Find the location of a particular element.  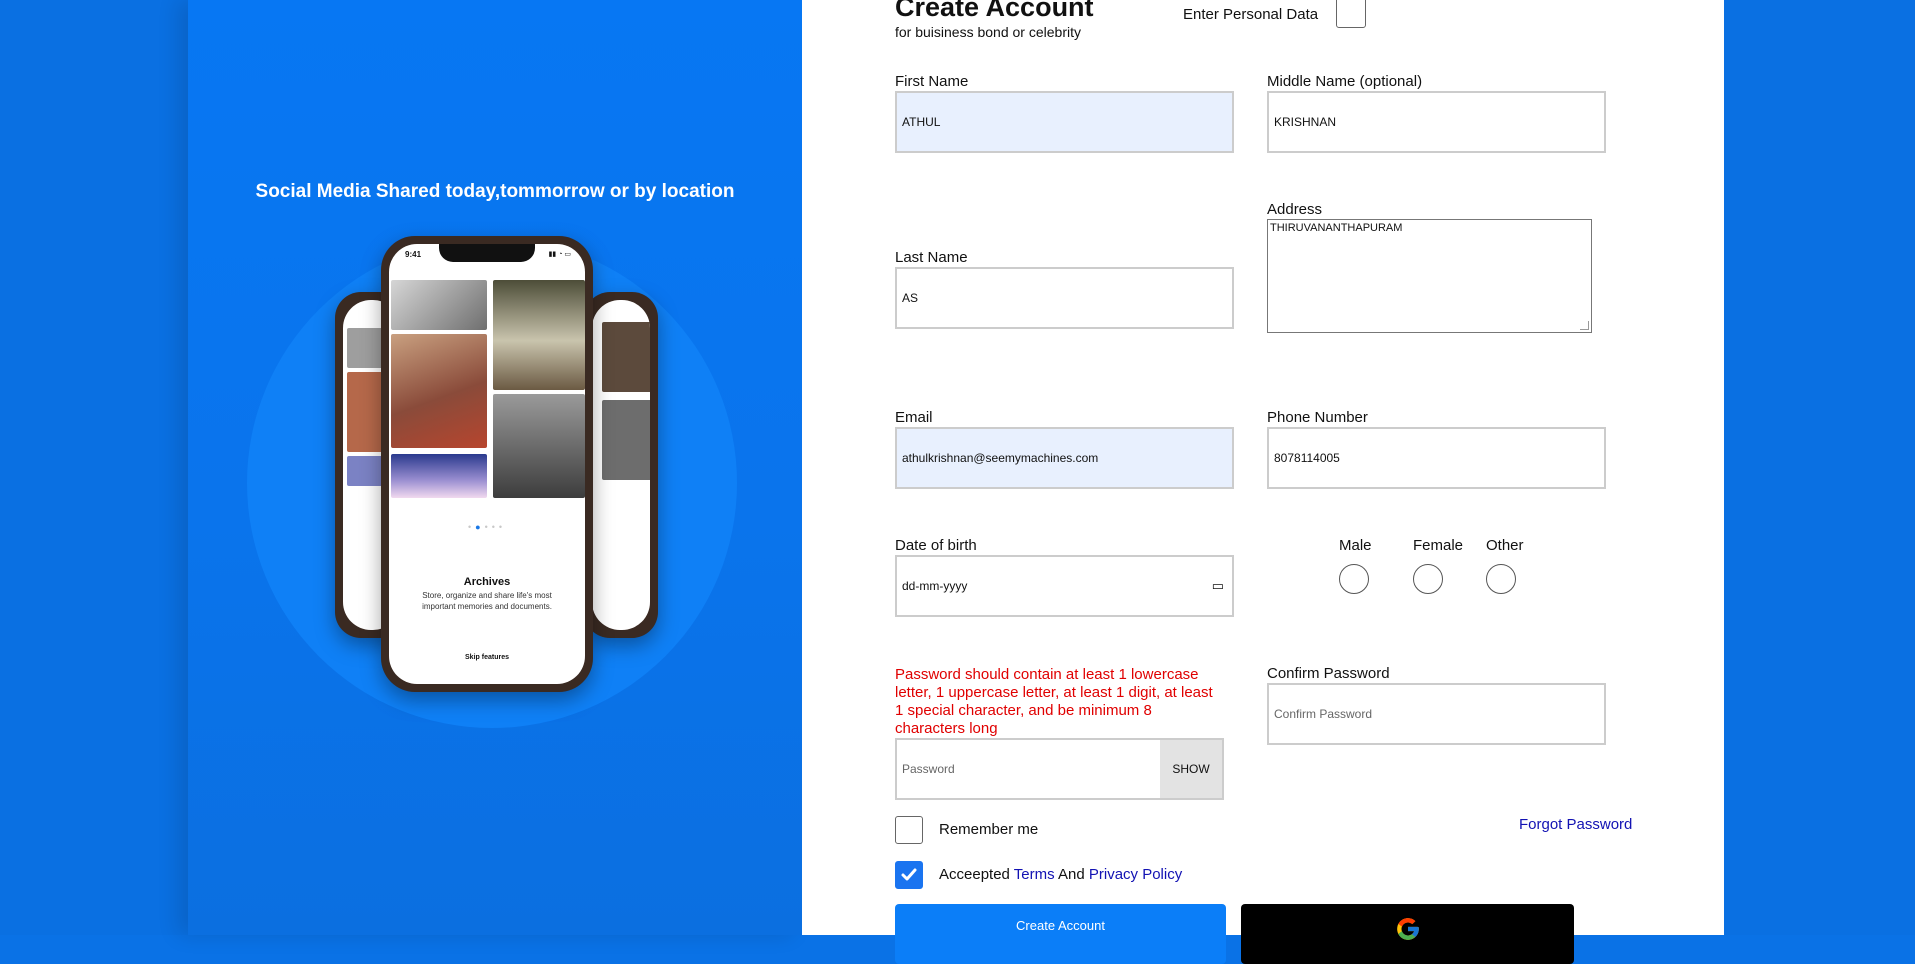

show-password-button: SHOW is located at coordinates (1191, 769).